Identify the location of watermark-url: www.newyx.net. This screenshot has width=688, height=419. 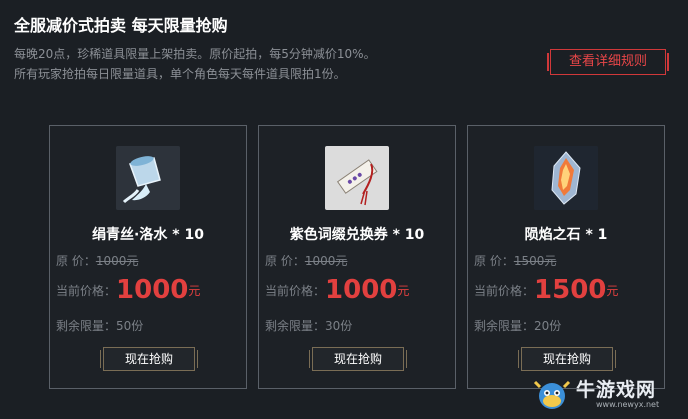
(628, 404).